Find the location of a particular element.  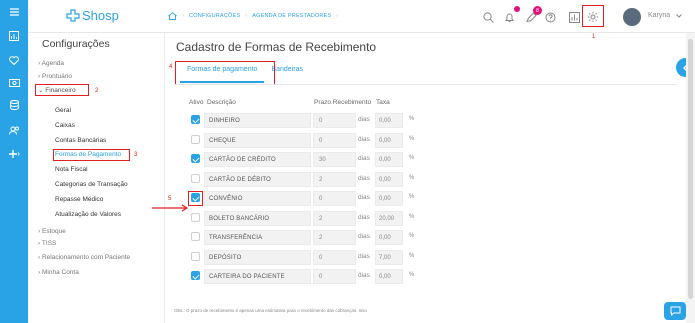

chat-icon is located at coordinates (675, 311).